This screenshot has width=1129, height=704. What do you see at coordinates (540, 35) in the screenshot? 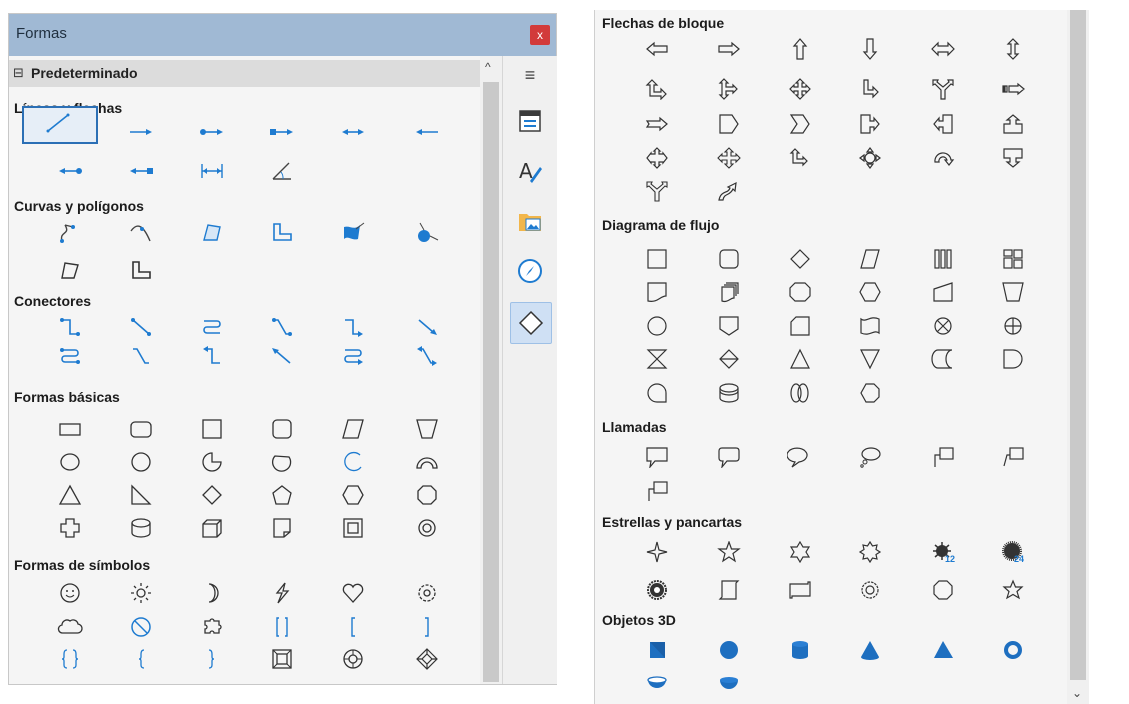
I see `close-button: x` at bounding box center [540, 35].